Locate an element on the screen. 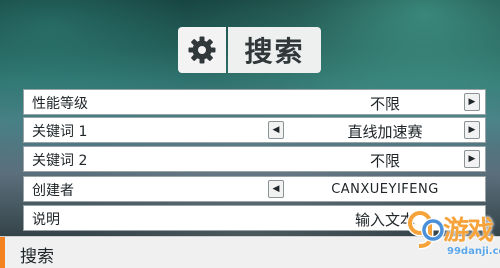 This screenshot has height=268, width=500. row-label: 关键词 2 is located at coordinates (60, 161).